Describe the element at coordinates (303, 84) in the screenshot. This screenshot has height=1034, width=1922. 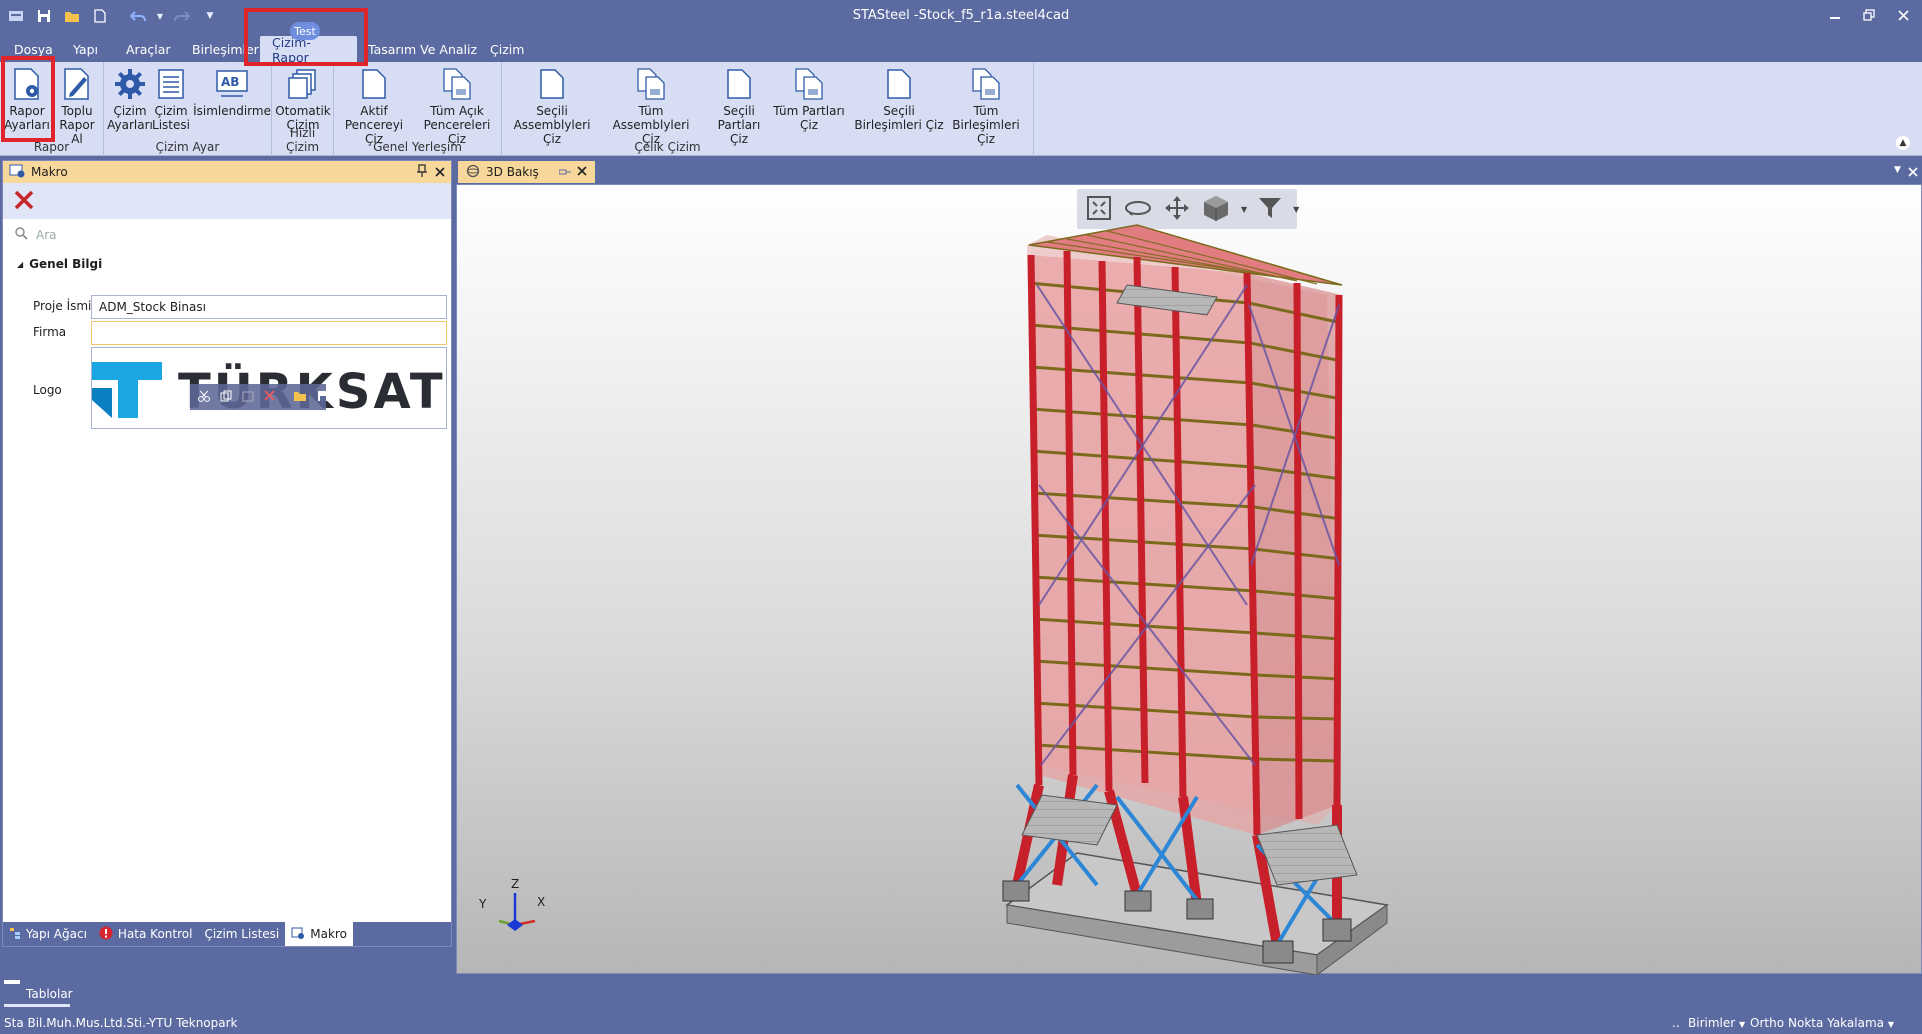
I see `auto-draw-icon` at that location.